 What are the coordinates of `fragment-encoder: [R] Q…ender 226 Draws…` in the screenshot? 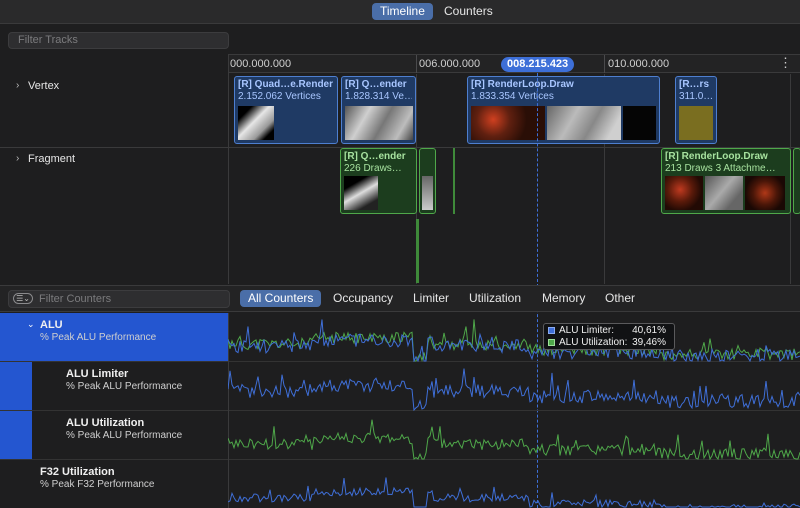 It's located at (378, 181).